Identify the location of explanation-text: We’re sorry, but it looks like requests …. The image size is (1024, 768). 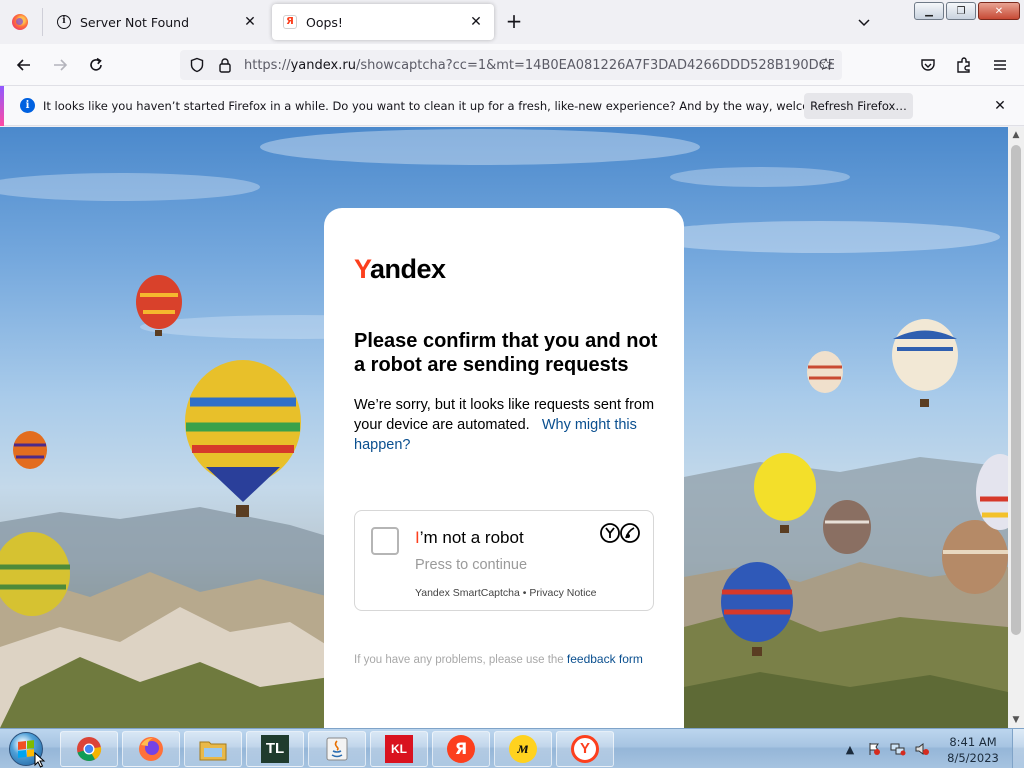
(506, 425).